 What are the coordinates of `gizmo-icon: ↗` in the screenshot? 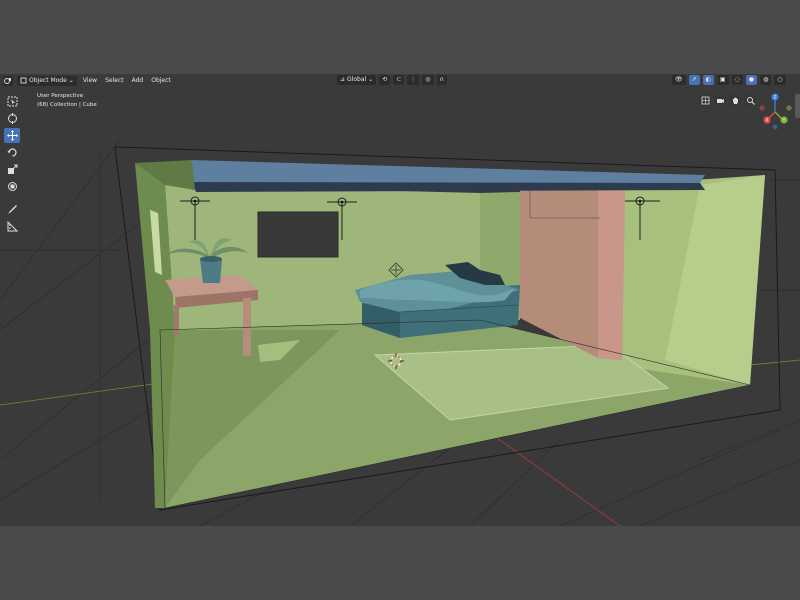 It's located at (694, 79).